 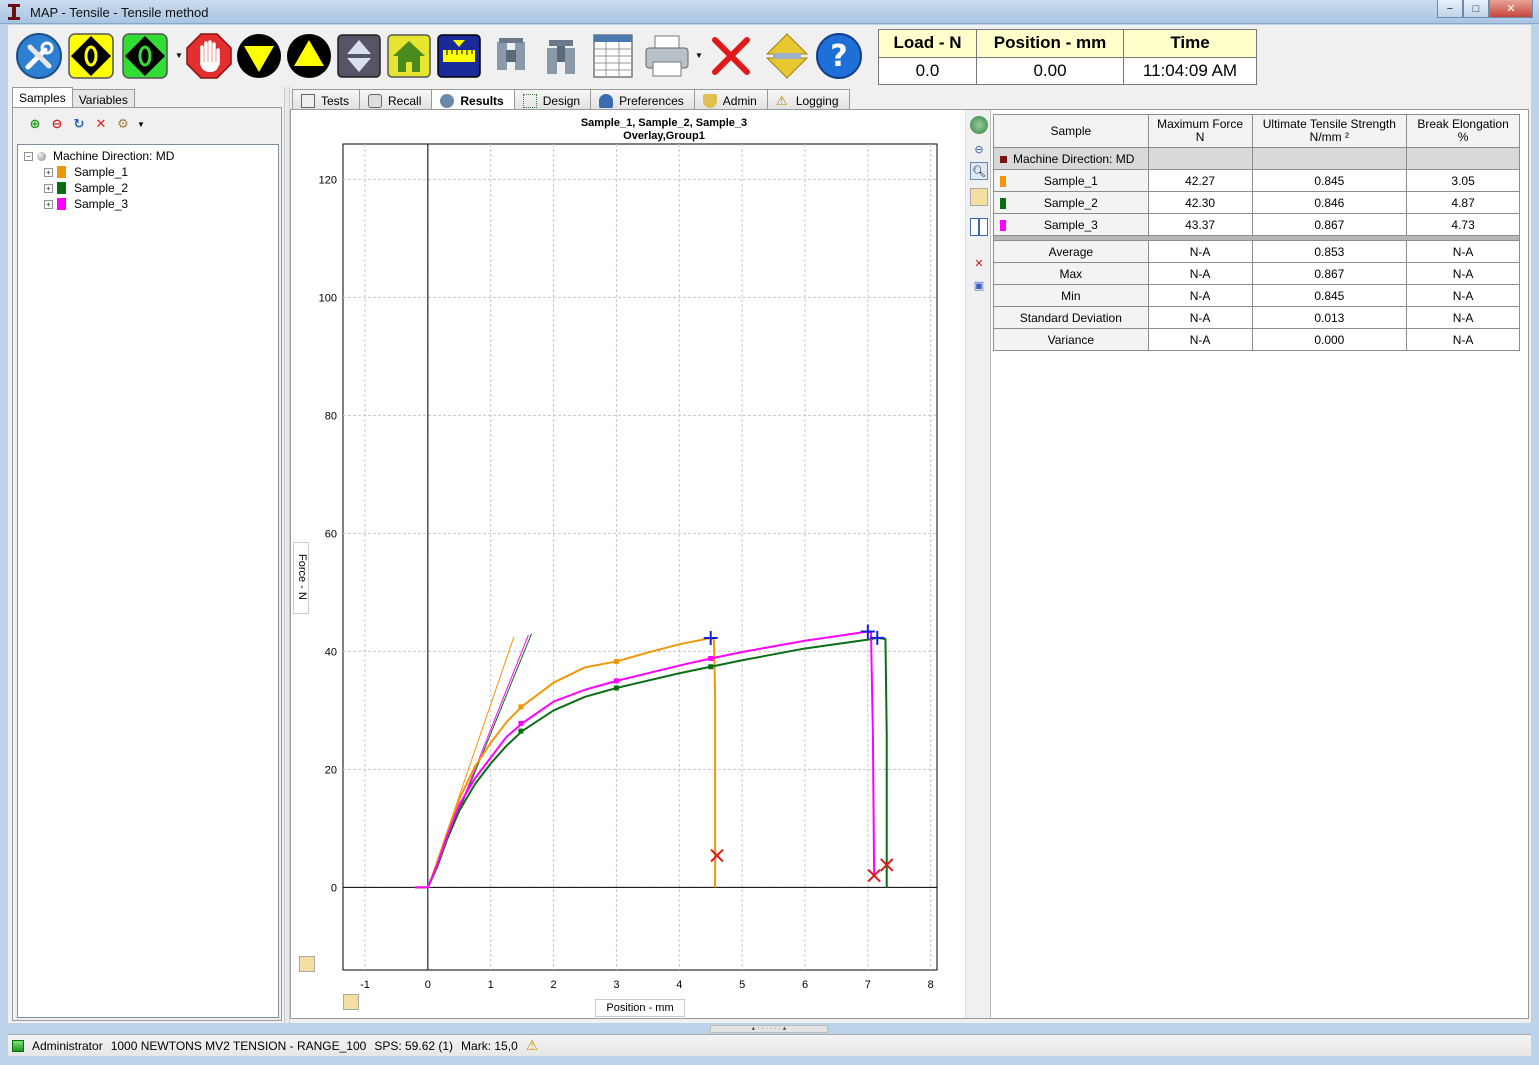 I want to click on x-tick-label: 5, so click(x=742, y=985).